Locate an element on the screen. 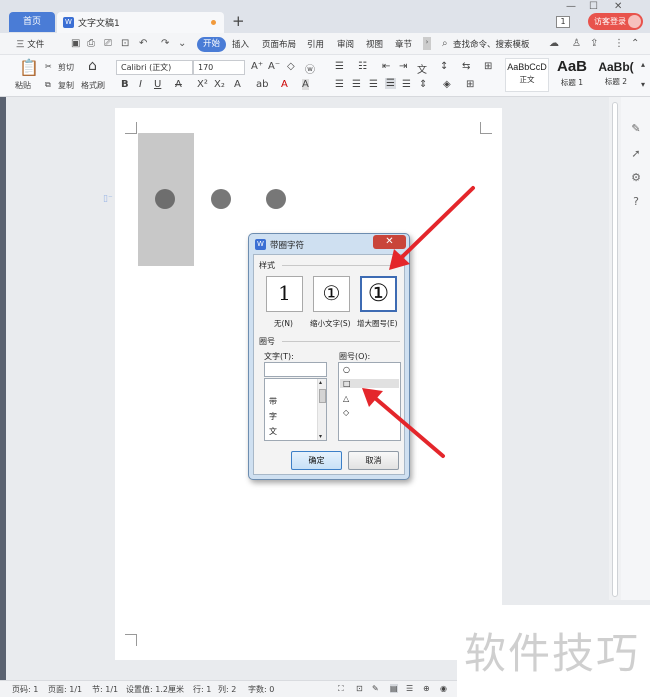 This screenshot has height=697, width=650. font-color-icon: A is located at coordinates (284, 84).